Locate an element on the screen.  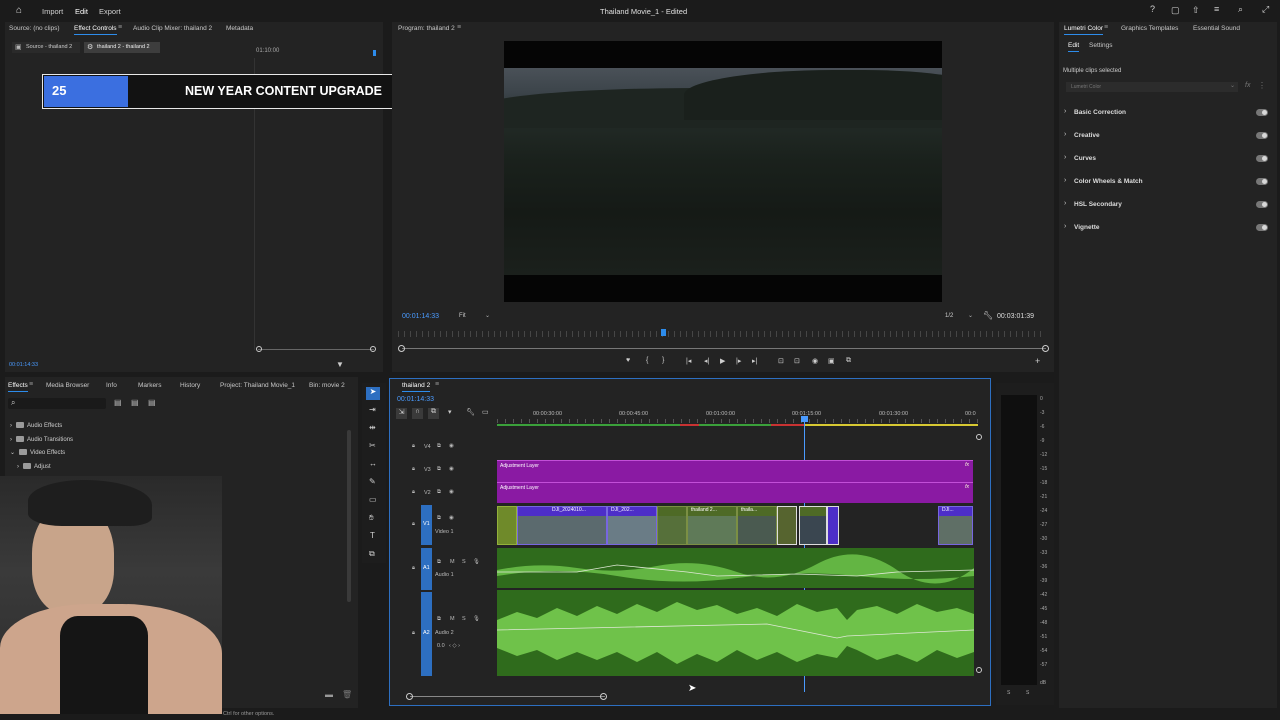
solo-right-button: S is located at coordinates (1027, 693).